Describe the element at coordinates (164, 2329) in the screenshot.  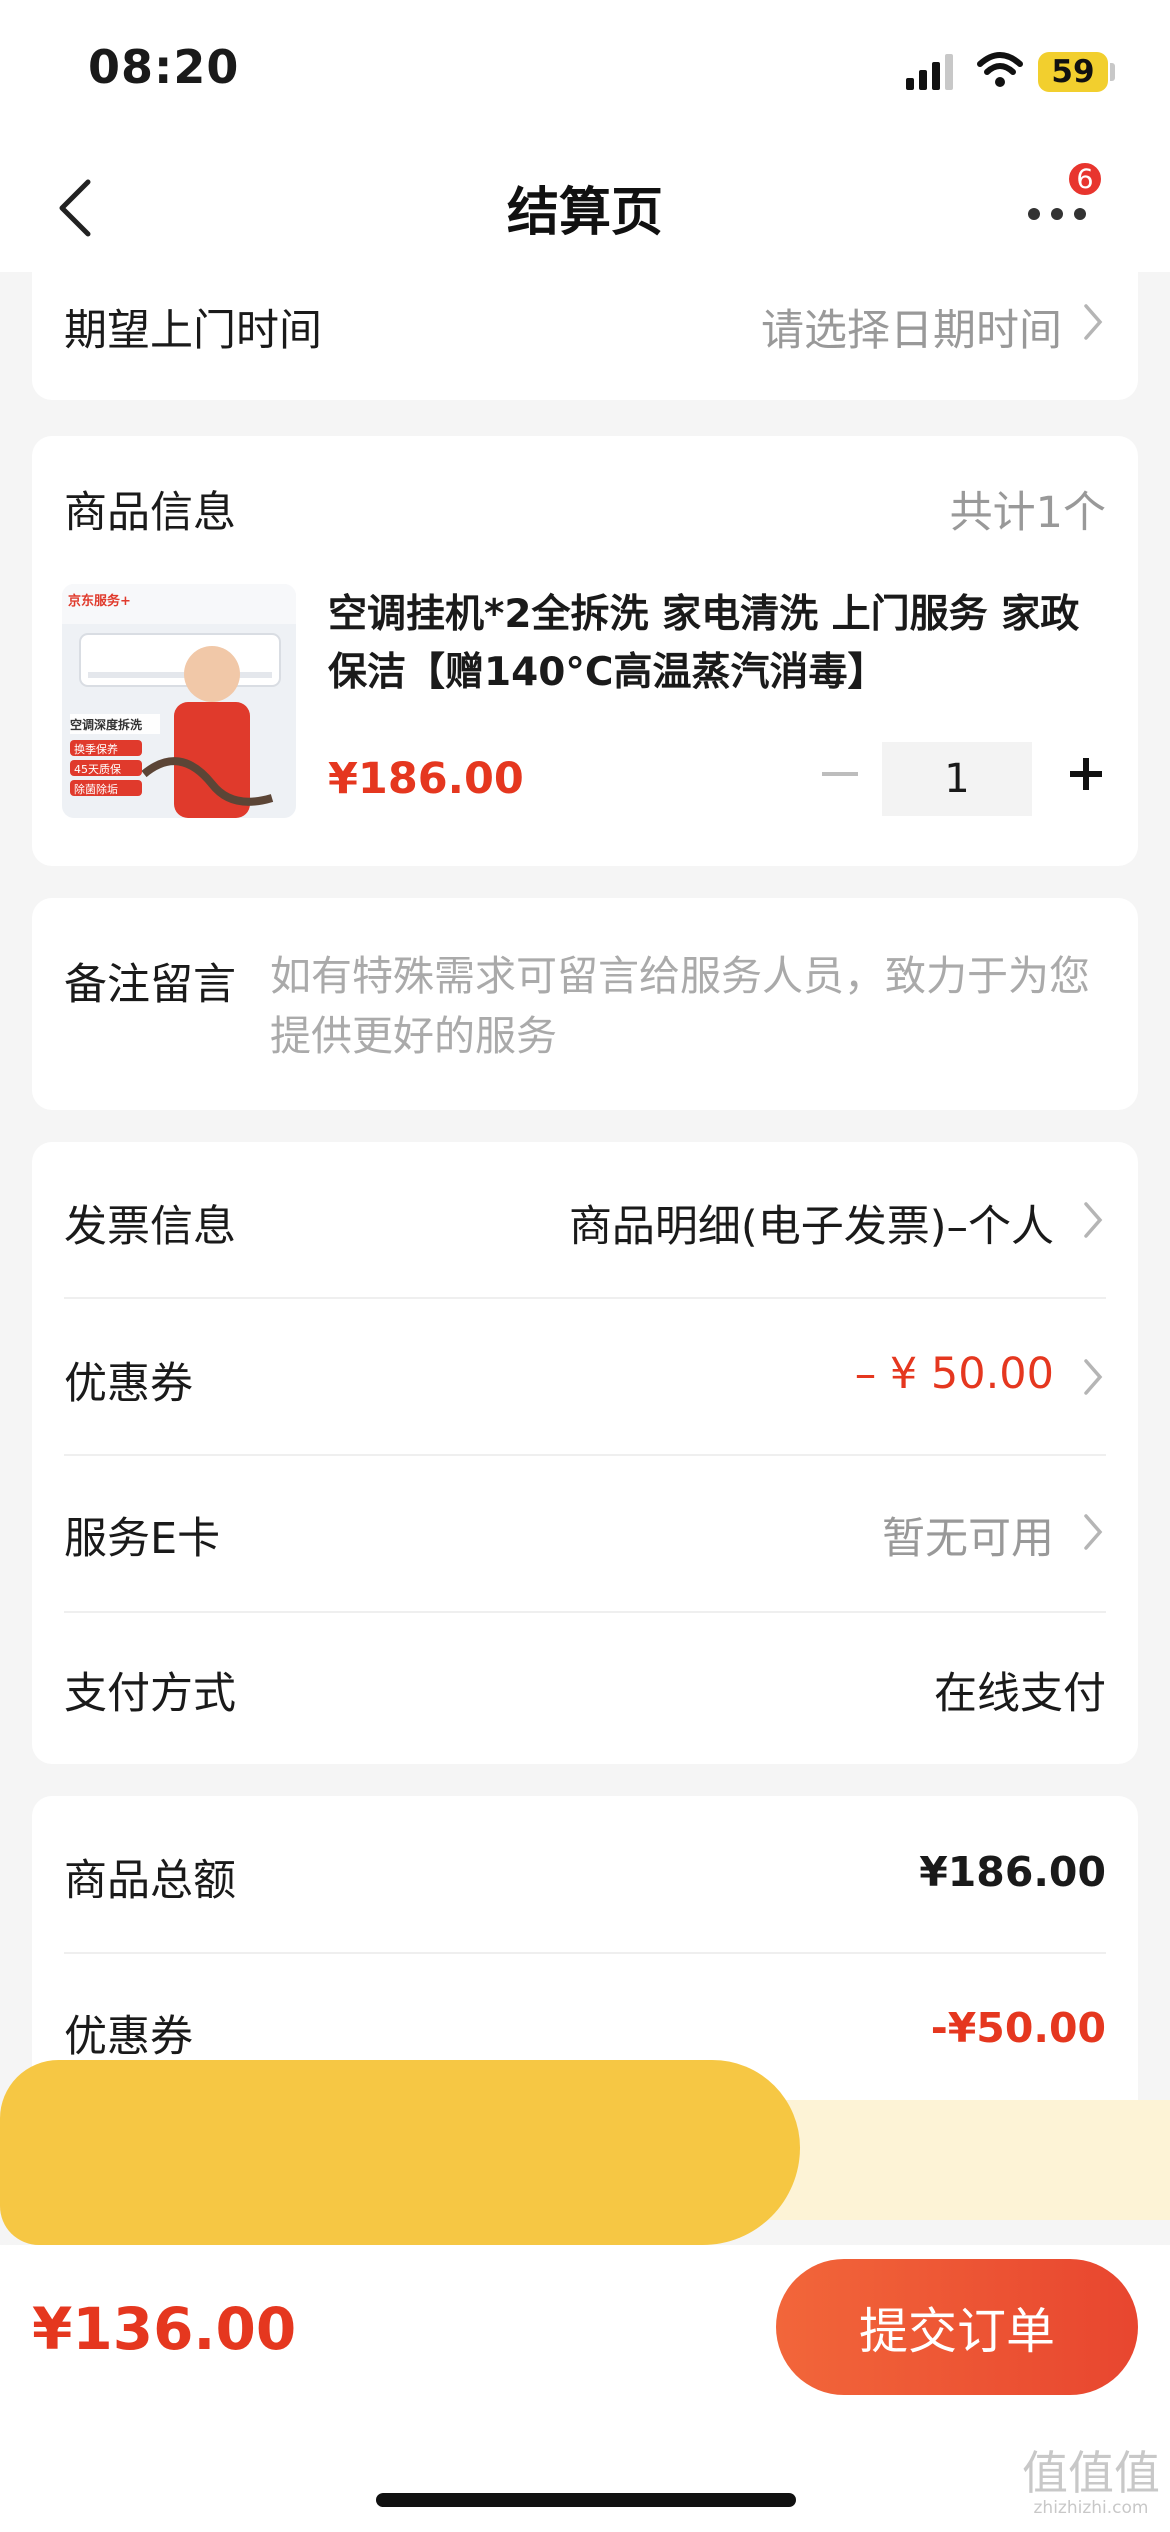
I see `total-price: ¥136.00` at that location.